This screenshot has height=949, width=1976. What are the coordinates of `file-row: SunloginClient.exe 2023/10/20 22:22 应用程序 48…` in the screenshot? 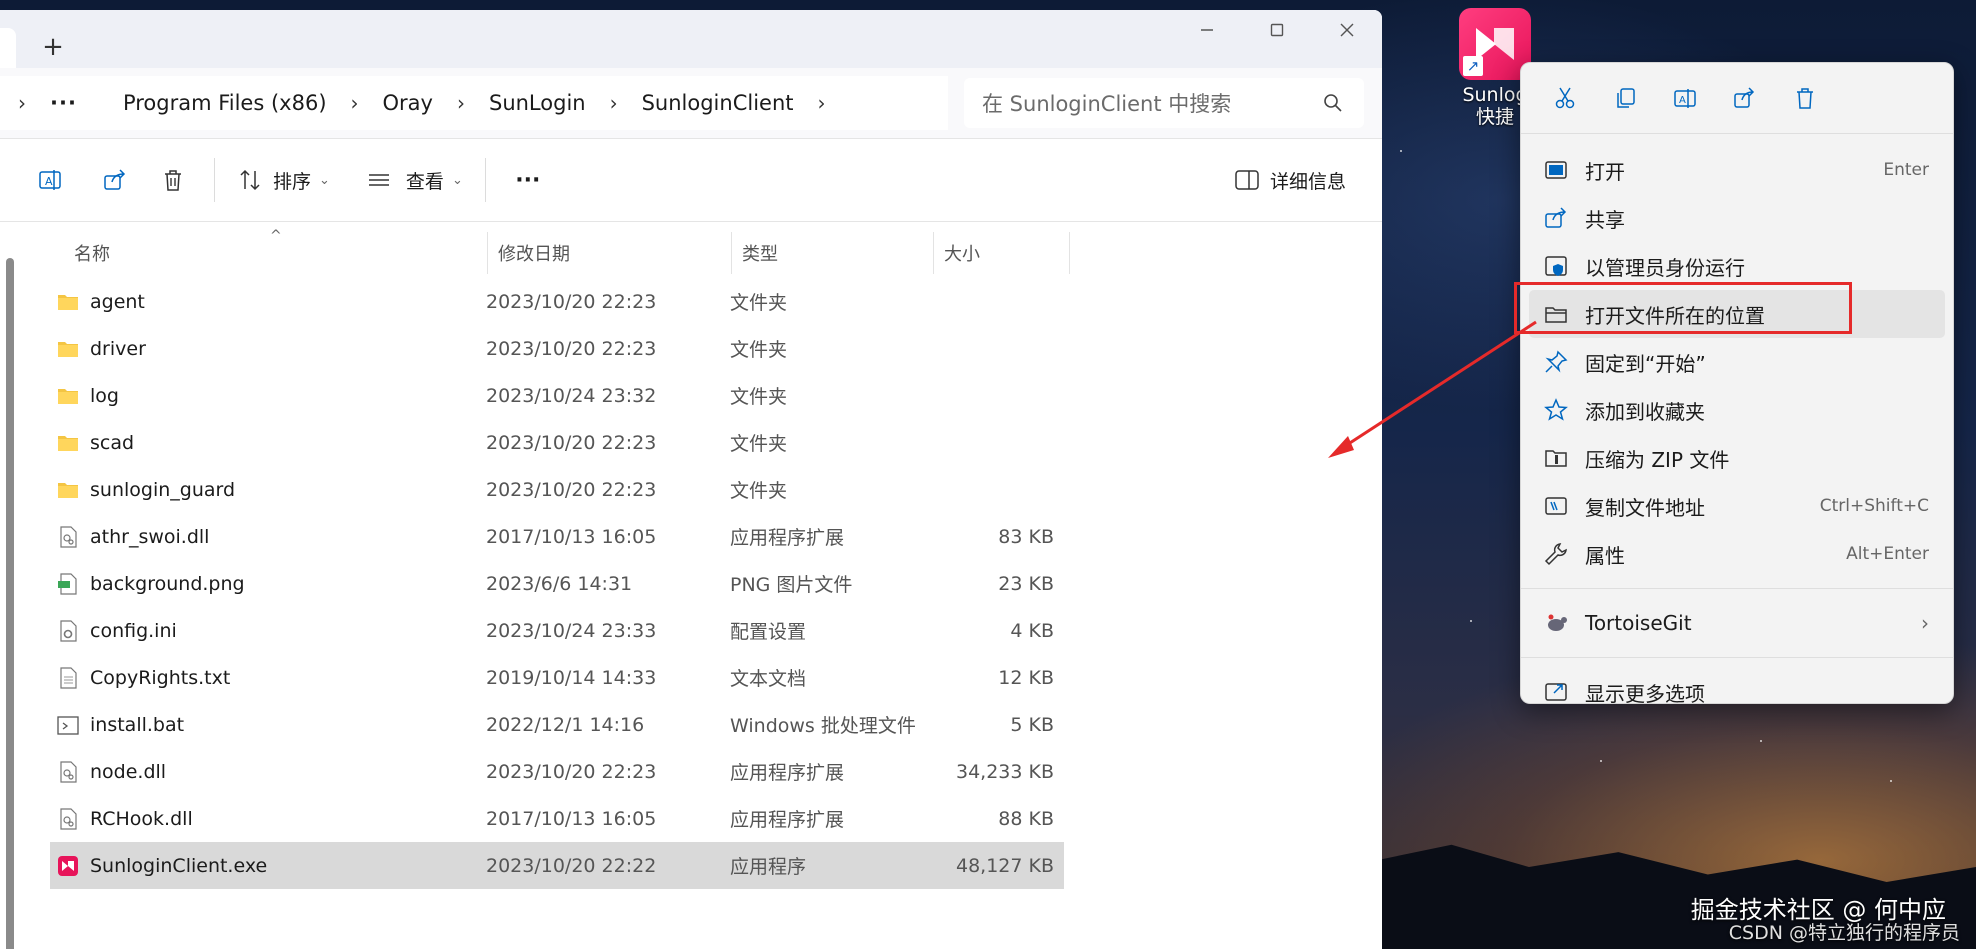 It's located at (557, 865).